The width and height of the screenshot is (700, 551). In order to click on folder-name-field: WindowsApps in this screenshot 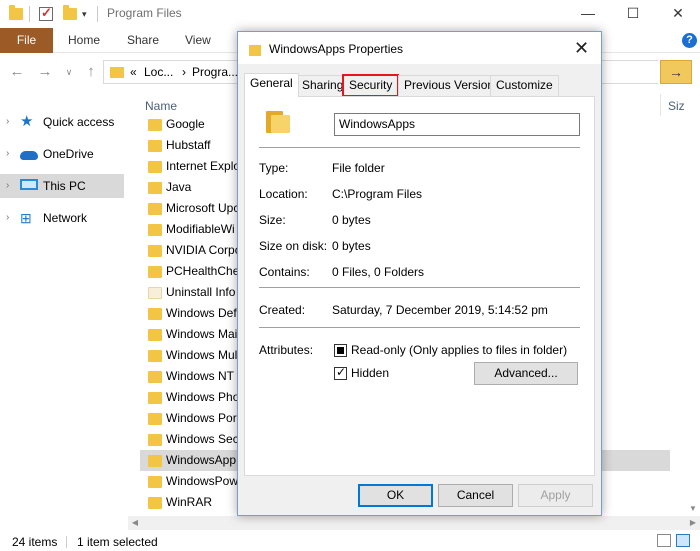, I will do `click(457, 124)`.